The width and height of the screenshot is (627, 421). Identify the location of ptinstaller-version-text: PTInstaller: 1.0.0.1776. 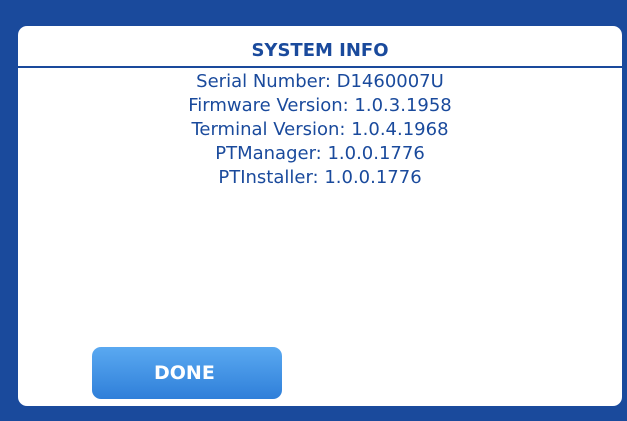
(320, 177).